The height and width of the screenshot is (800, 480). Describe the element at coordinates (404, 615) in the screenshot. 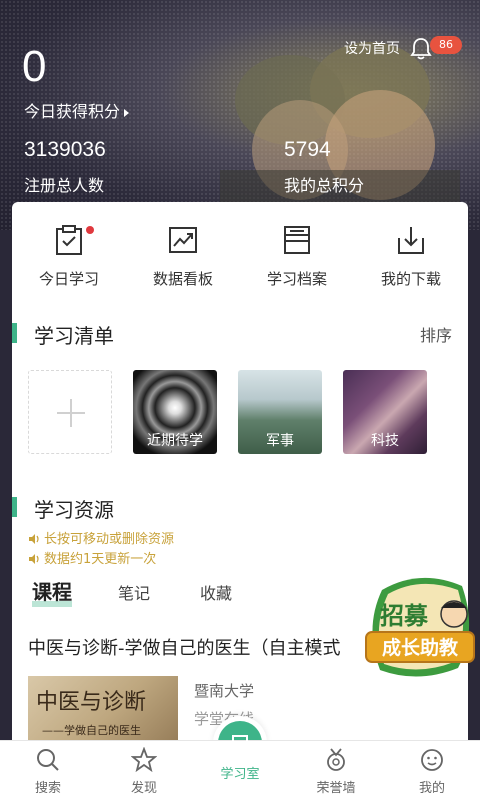

I see `promo-line1: 招募` at that location.